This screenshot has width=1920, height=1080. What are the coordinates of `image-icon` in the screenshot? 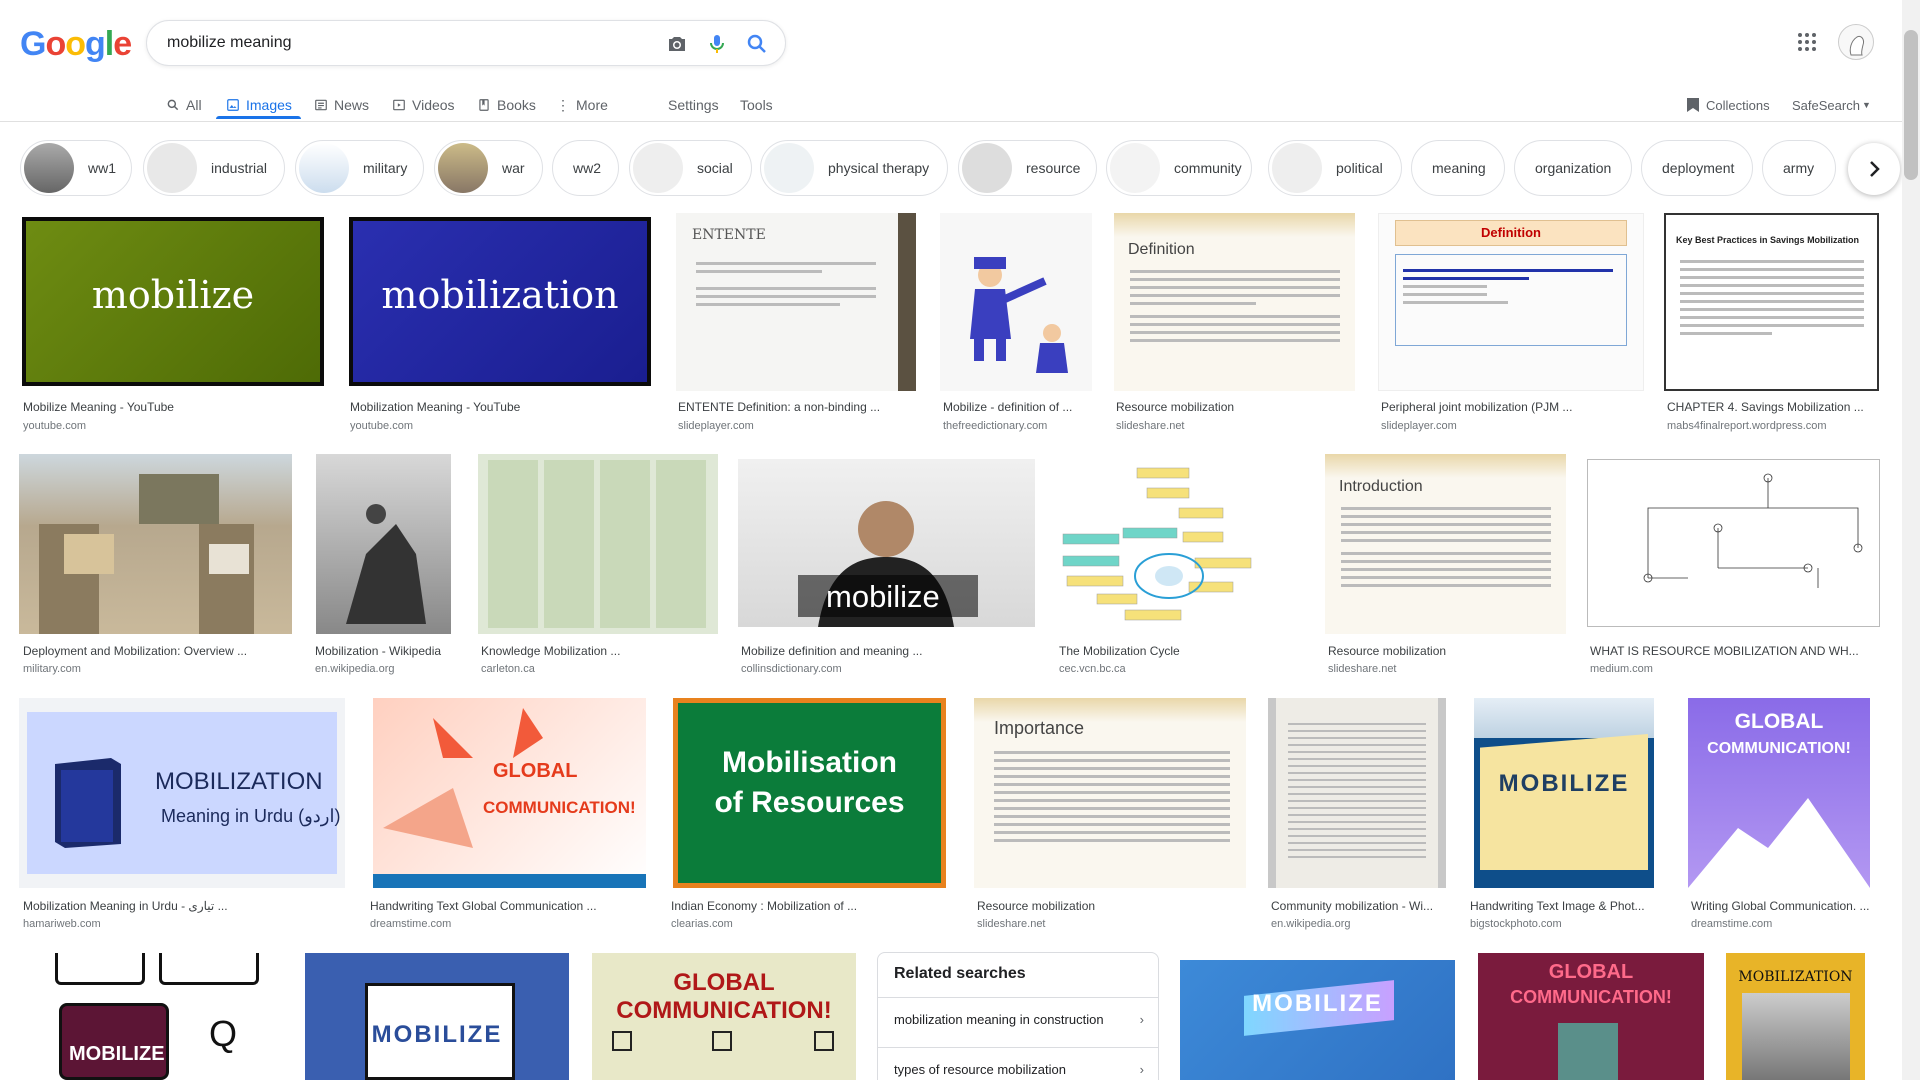 It's located at (233, 105).